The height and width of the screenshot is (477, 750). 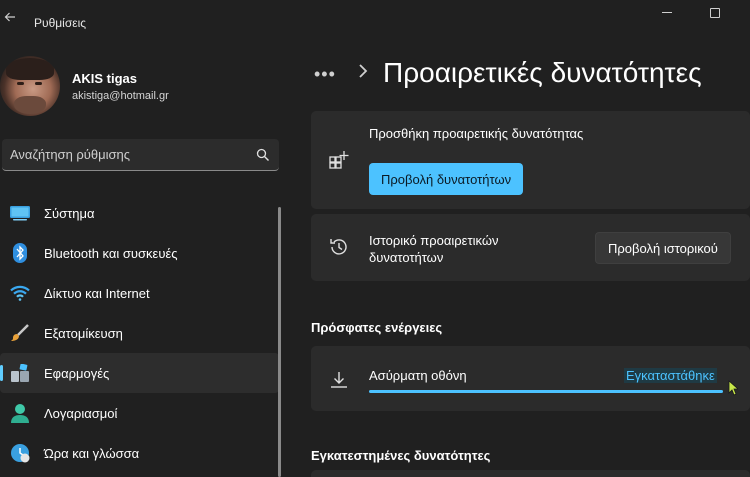 I want to click on user-email: akistiga@hotmail.gr, so click(x=120, y=96).